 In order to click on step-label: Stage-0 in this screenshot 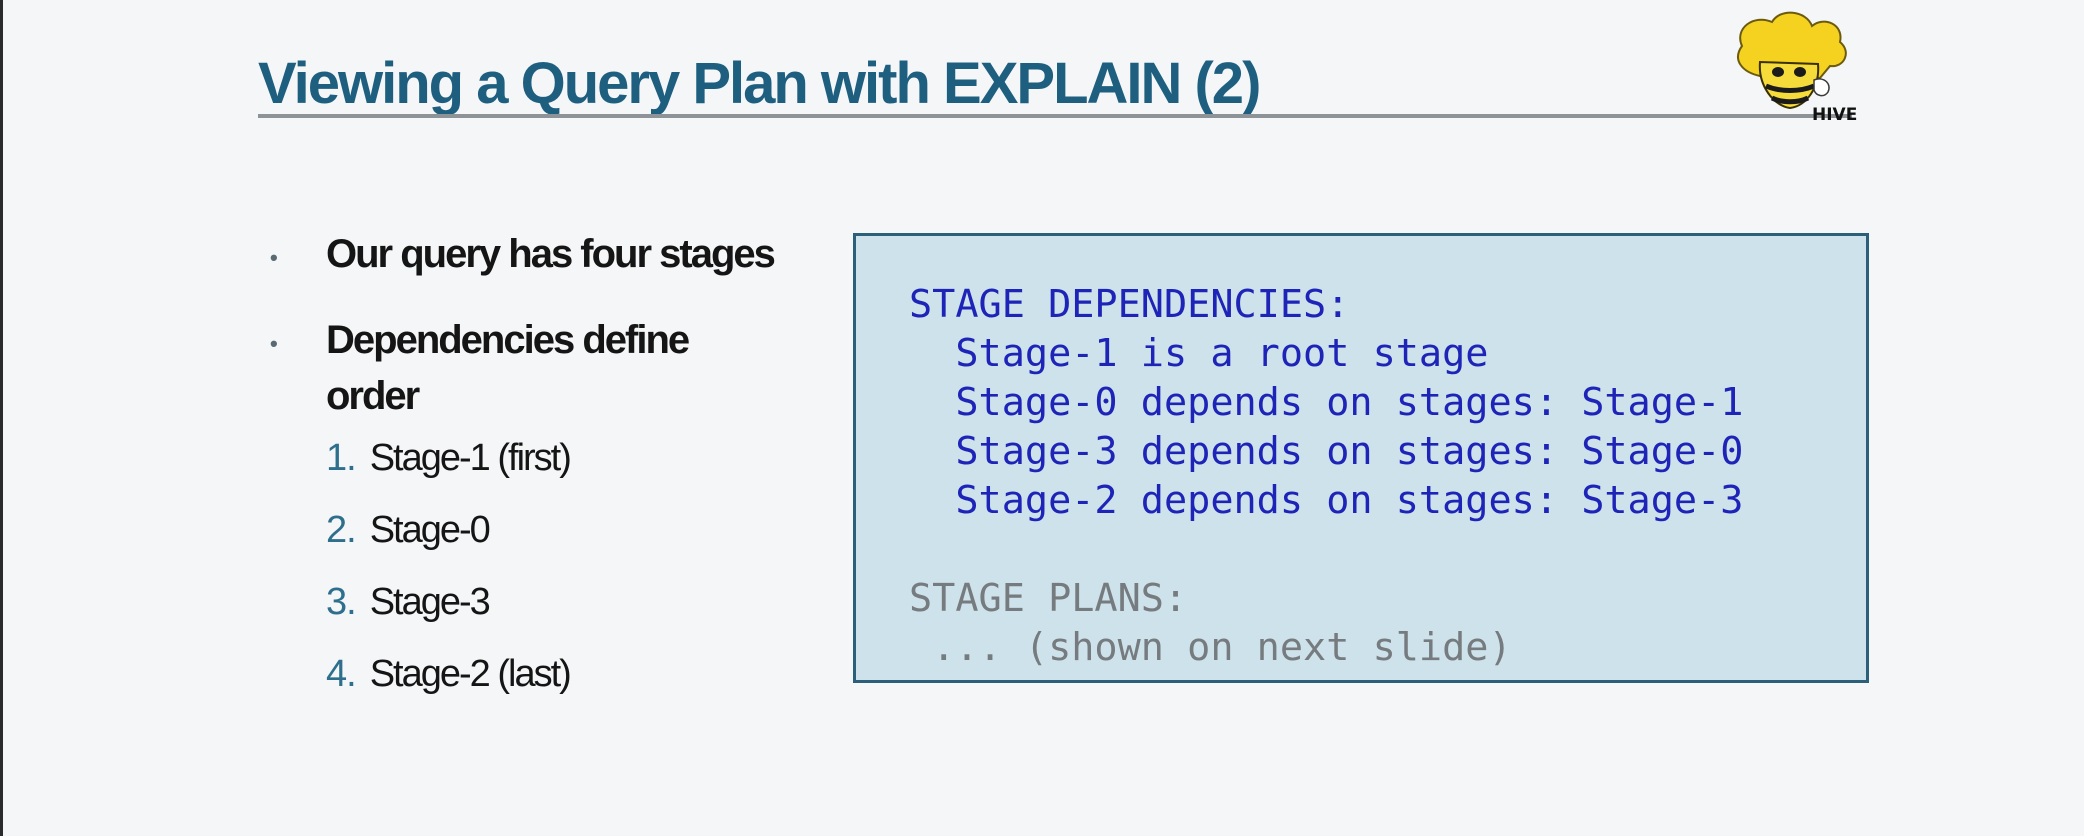, I will do `click(430, 530)`.